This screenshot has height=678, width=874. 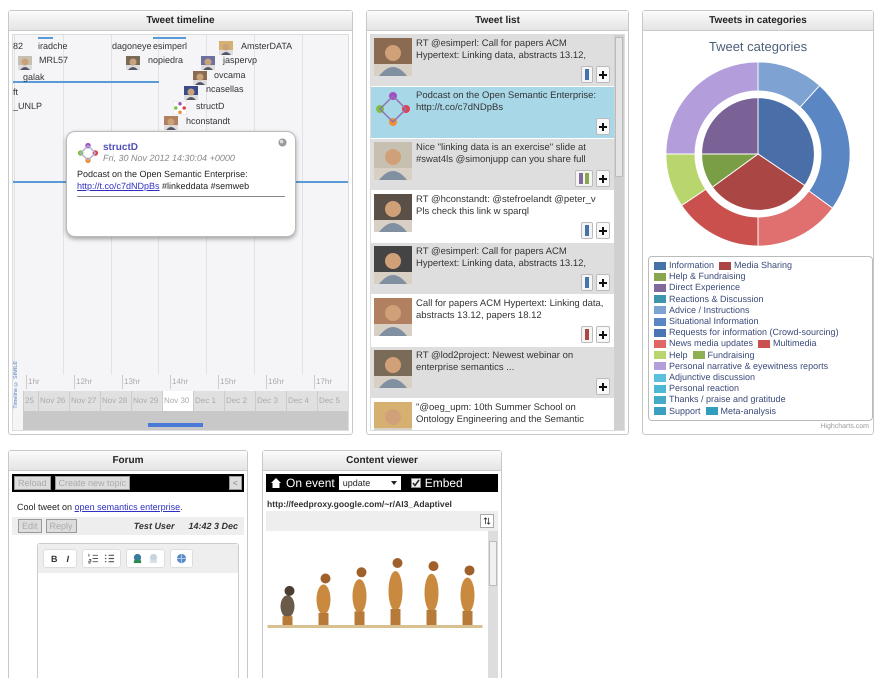 What do you see at coordinates (27, 106) in the screenshot?
I see `event-label: _UNLP` at bounding box center [27, 106].